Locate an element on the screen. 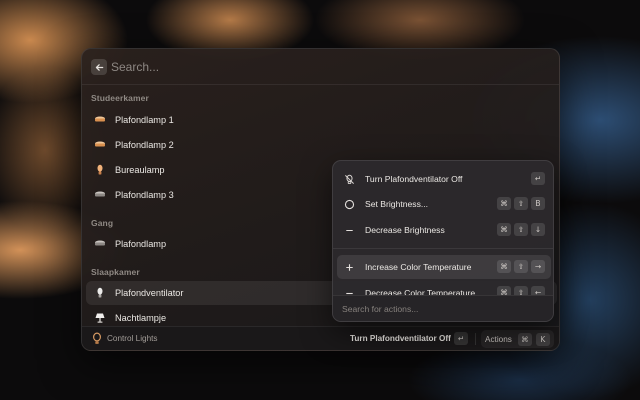 This screenshot has width=640, height=400. section-title-studeerkamer: Studeerkamer is located at coordinates (120, 98).